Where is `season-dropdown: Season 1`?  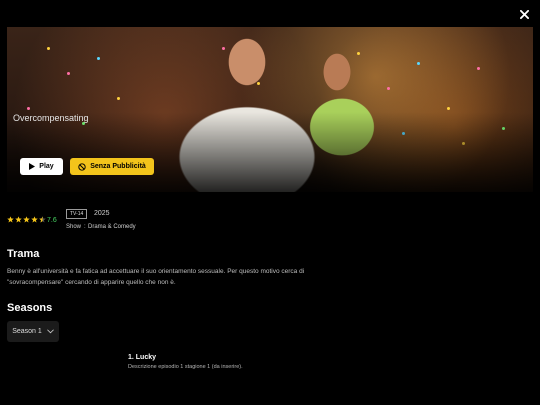
season-dropdown: Season 1 is located at coordinates (33, 331).